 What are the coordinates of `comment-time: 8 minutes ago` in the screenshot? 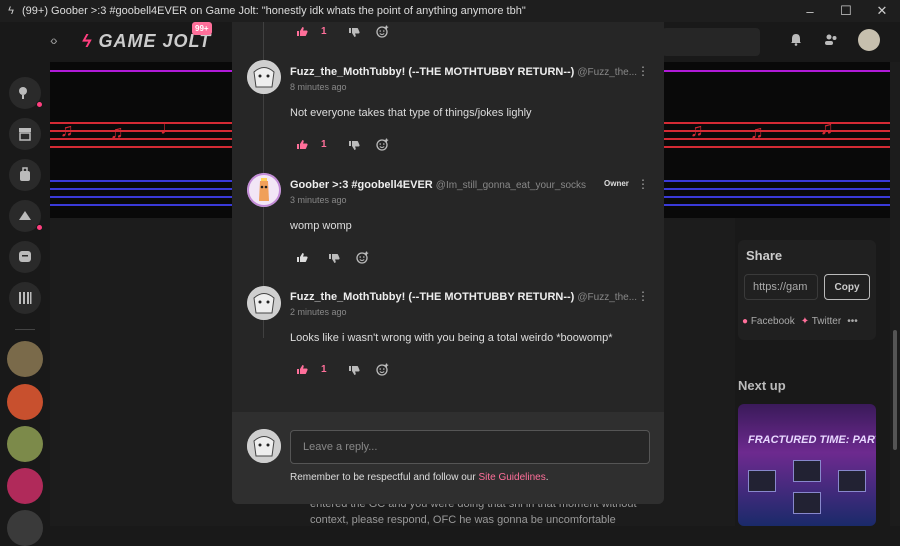 It's located at (318, 87).